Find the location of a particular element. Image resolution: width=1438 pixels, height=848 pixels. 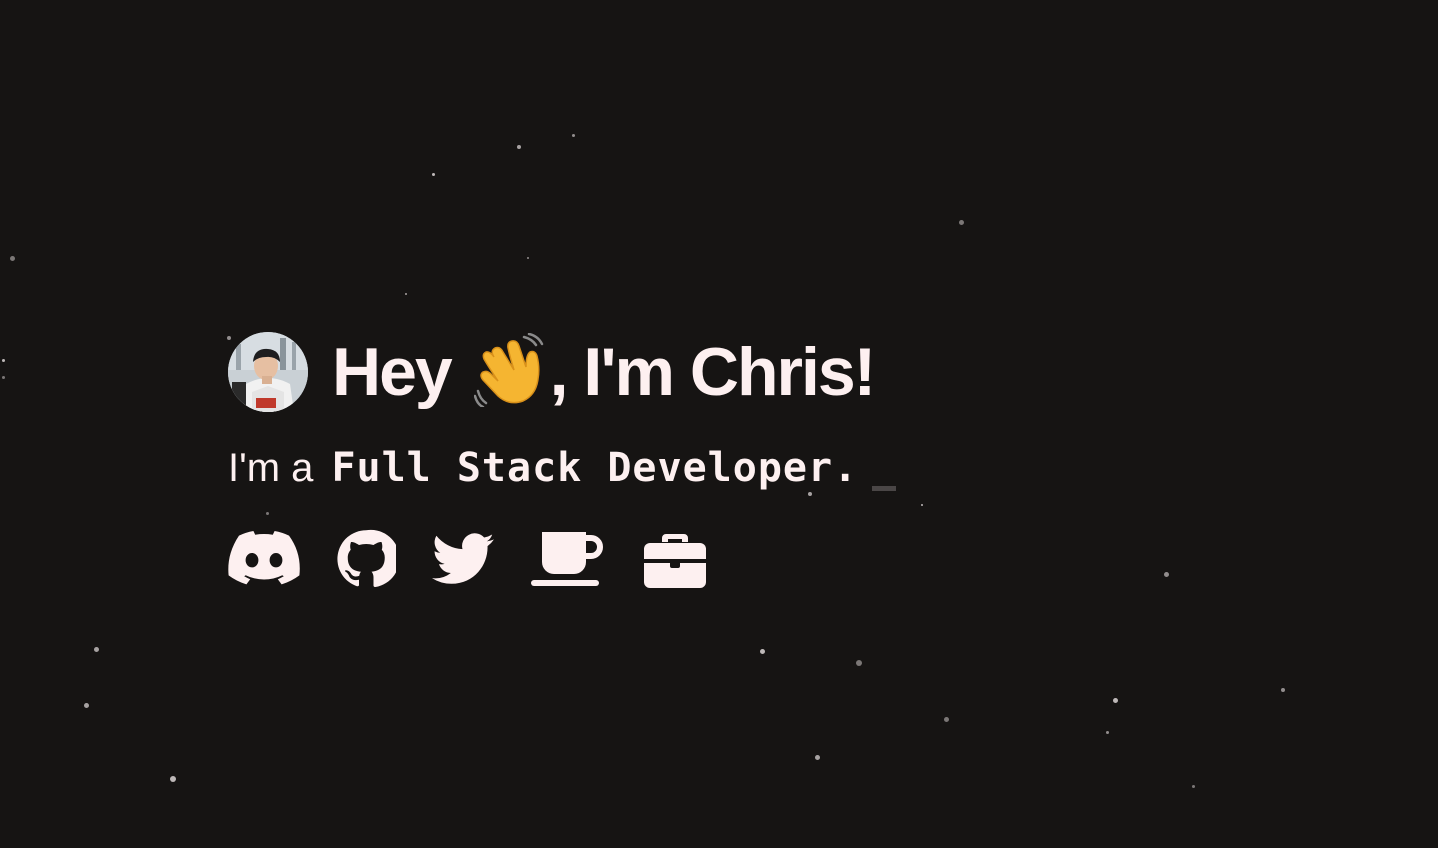

twitter-icon is located at coordinates (463, 558).